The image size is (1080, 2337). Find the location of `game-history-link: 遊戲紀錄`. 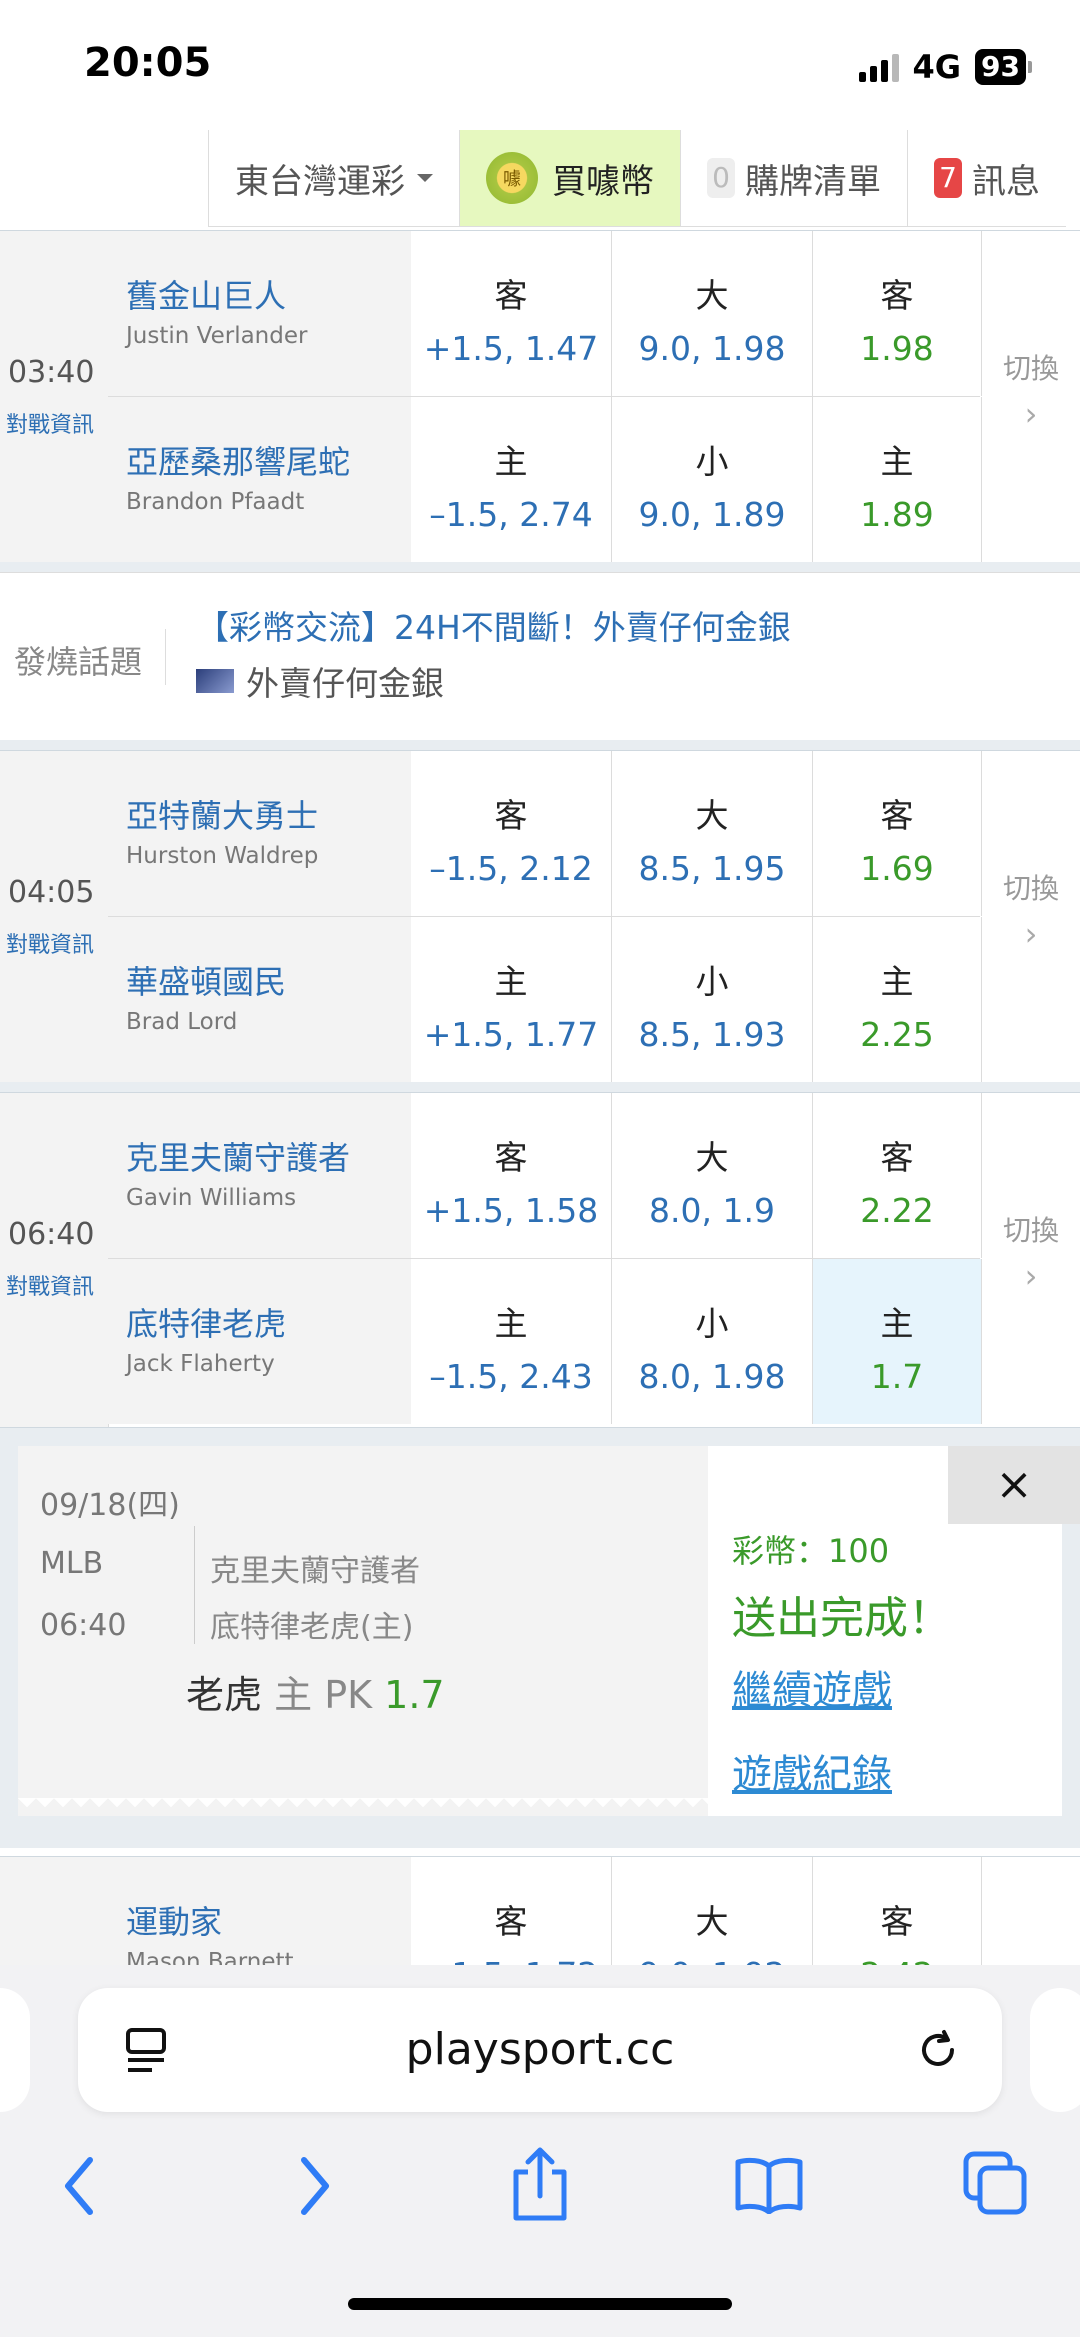

game-history-link: 遊戲紀錄 is located at coordinates (812, 1771).